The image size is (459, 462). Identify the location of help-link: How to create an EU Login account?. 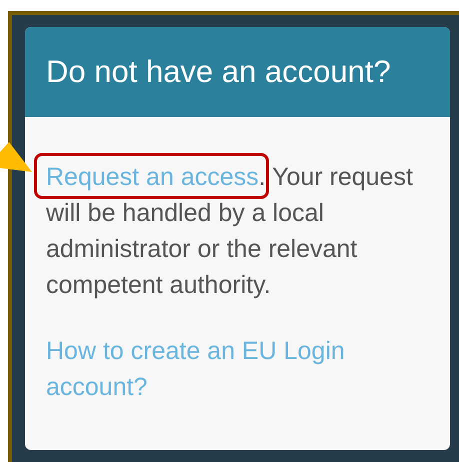
(206, 369).